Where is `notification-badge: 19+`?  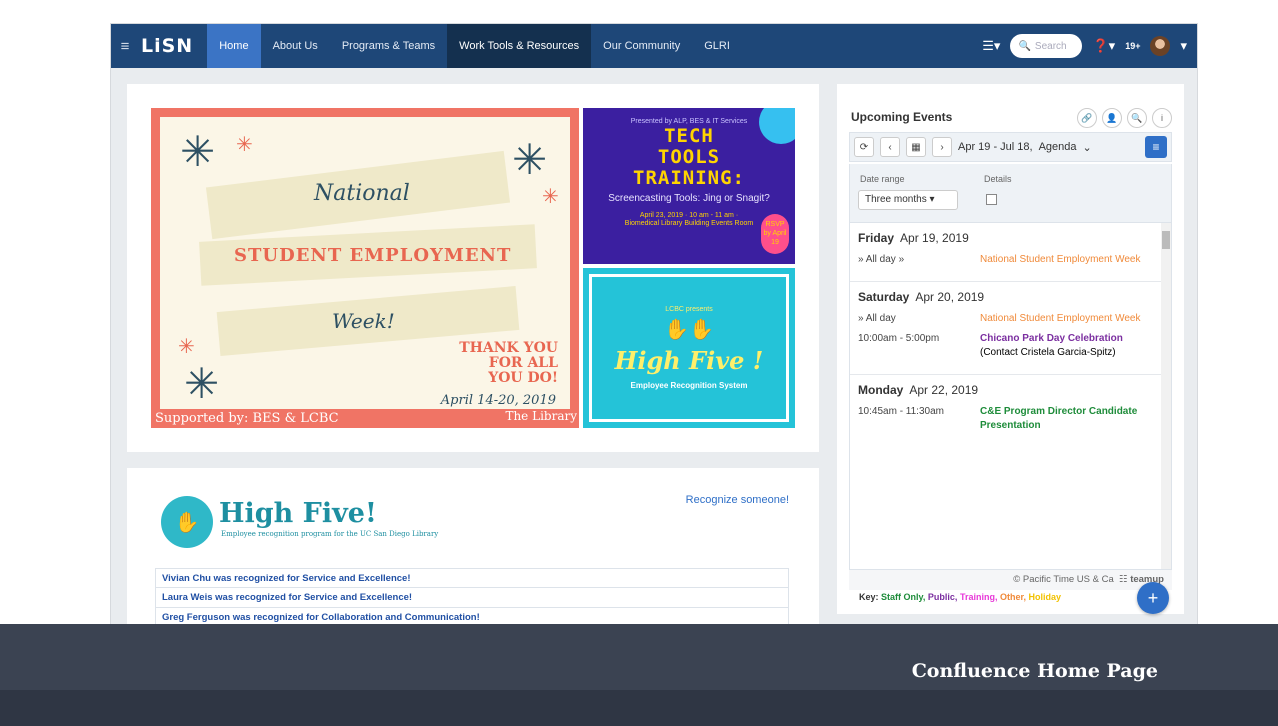
notification-badge: 19+ is located at coordinates (1132, 46).